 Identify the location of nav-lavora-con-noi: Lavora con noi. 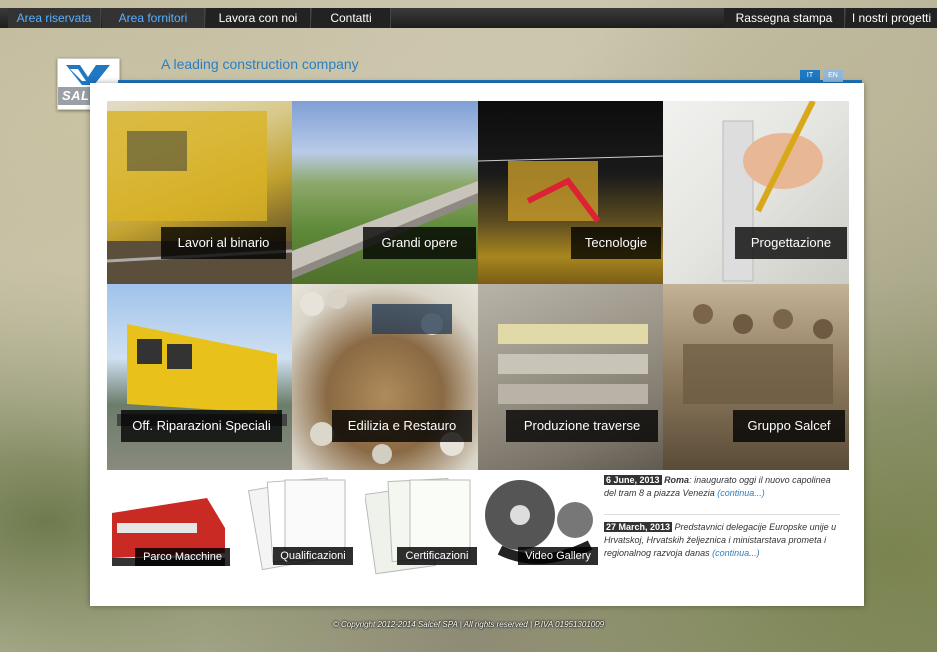
(258, 18).